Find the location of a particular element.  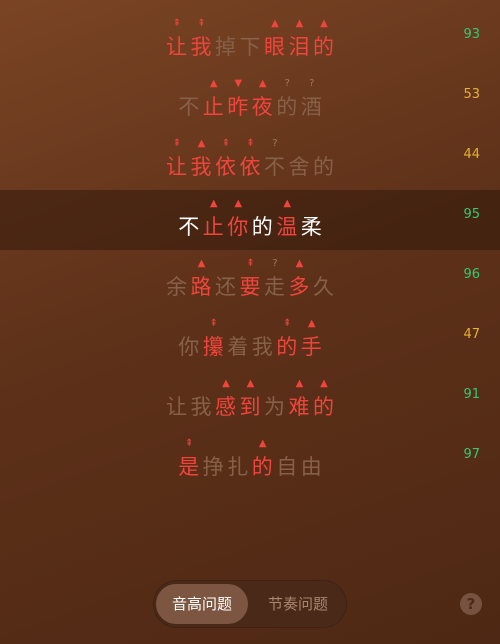

line-score: 96 is located at coordinates (471, 274).